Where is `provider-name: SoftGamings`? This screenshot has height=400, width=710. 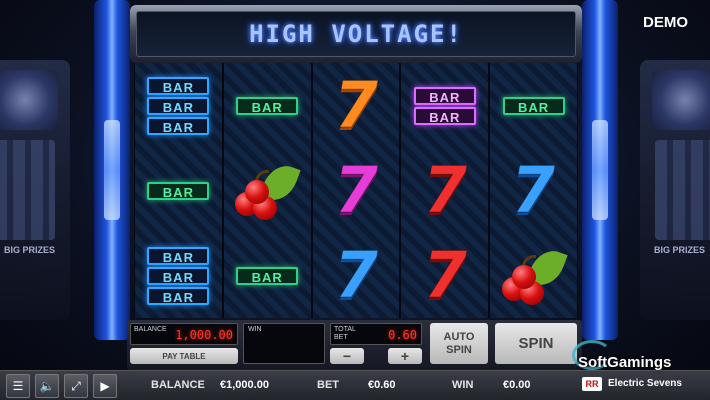
provider-name: SoftGamings is located at coordinates (625, 362).